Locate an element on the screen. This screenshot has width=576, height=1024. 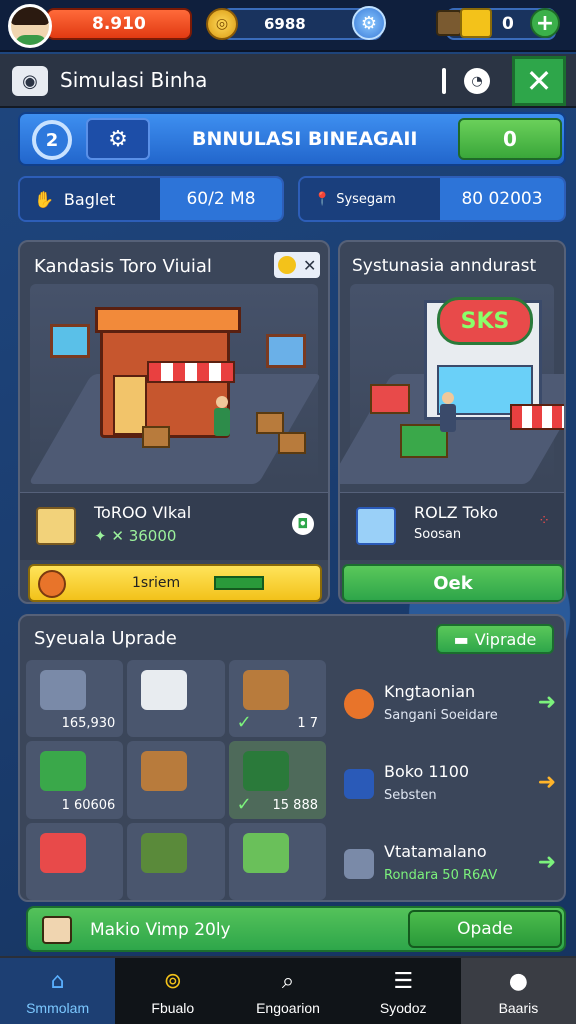
check-icon: ◘ is located at coordinates (303, 524).